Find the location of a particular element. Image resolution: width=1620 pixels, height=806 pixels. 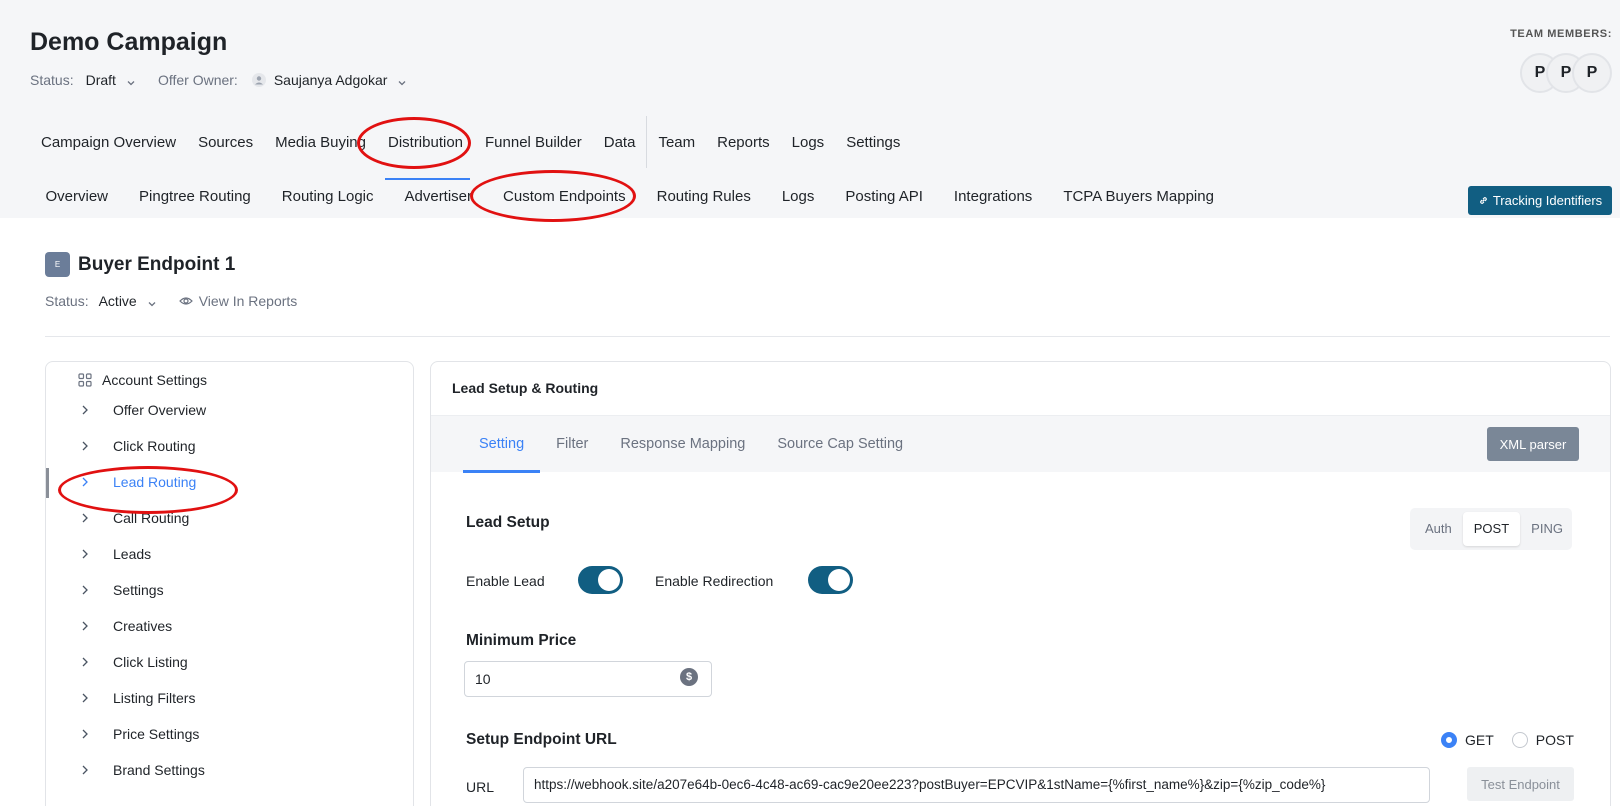

sidebar-item-click-routing: Click Routing is located at coordinates (229, 446).